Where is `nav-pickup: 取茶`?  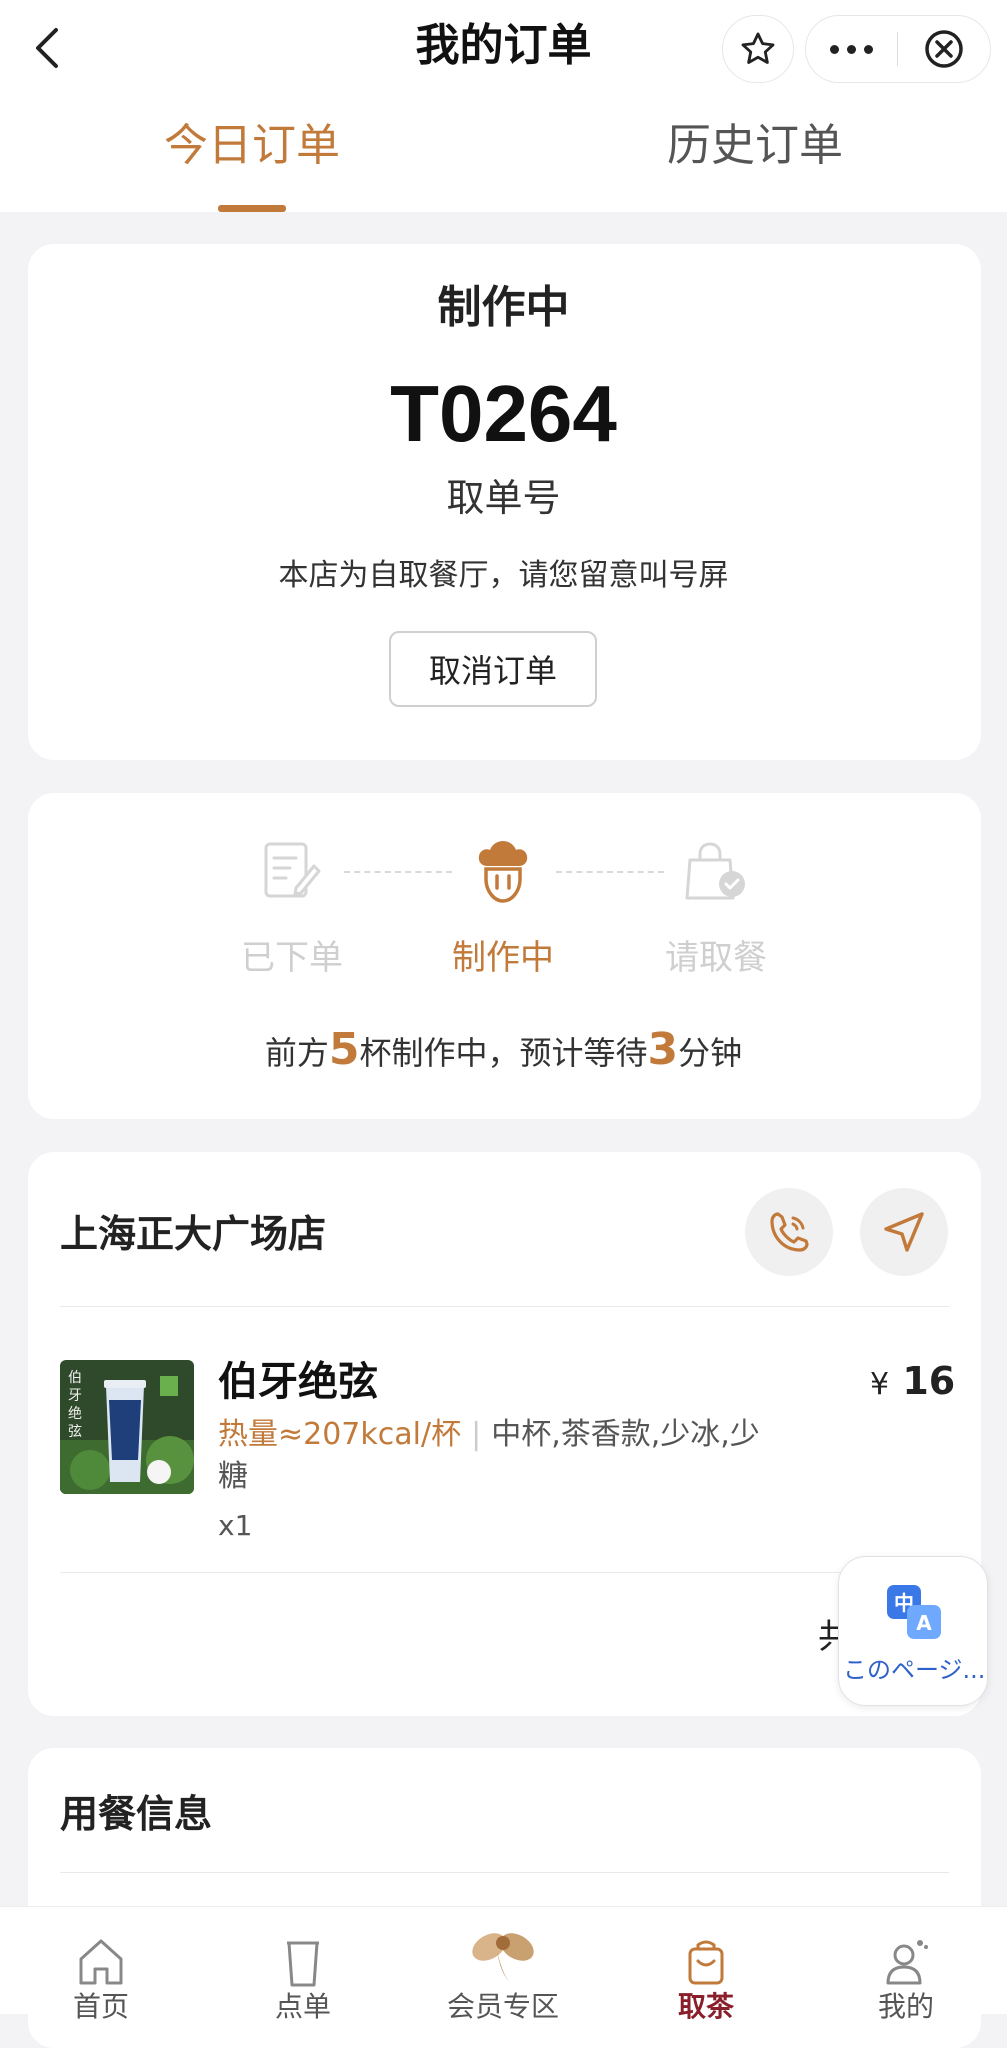
nav-pickup: 取茶 is located at coordinates (706, 1965).